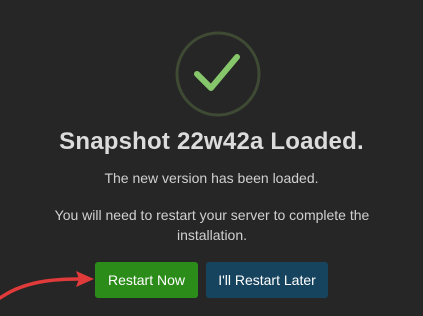 The width and height of the screenshot is (423, 316). I want to click on restart-now-button: Restart Now, so click(146, 280).